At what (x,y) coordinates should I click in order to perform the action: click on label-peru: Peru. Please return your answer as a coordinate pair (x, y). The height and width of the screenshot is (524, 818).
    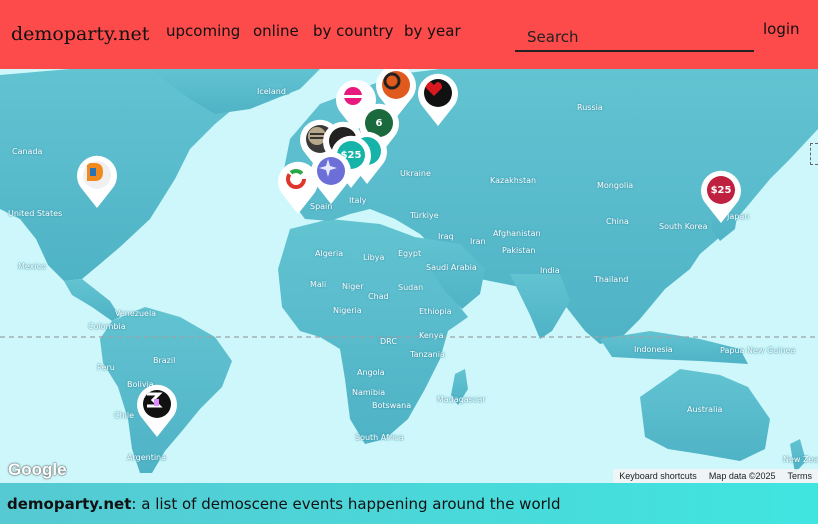
    Looking at the image, I should click on (106, 367).